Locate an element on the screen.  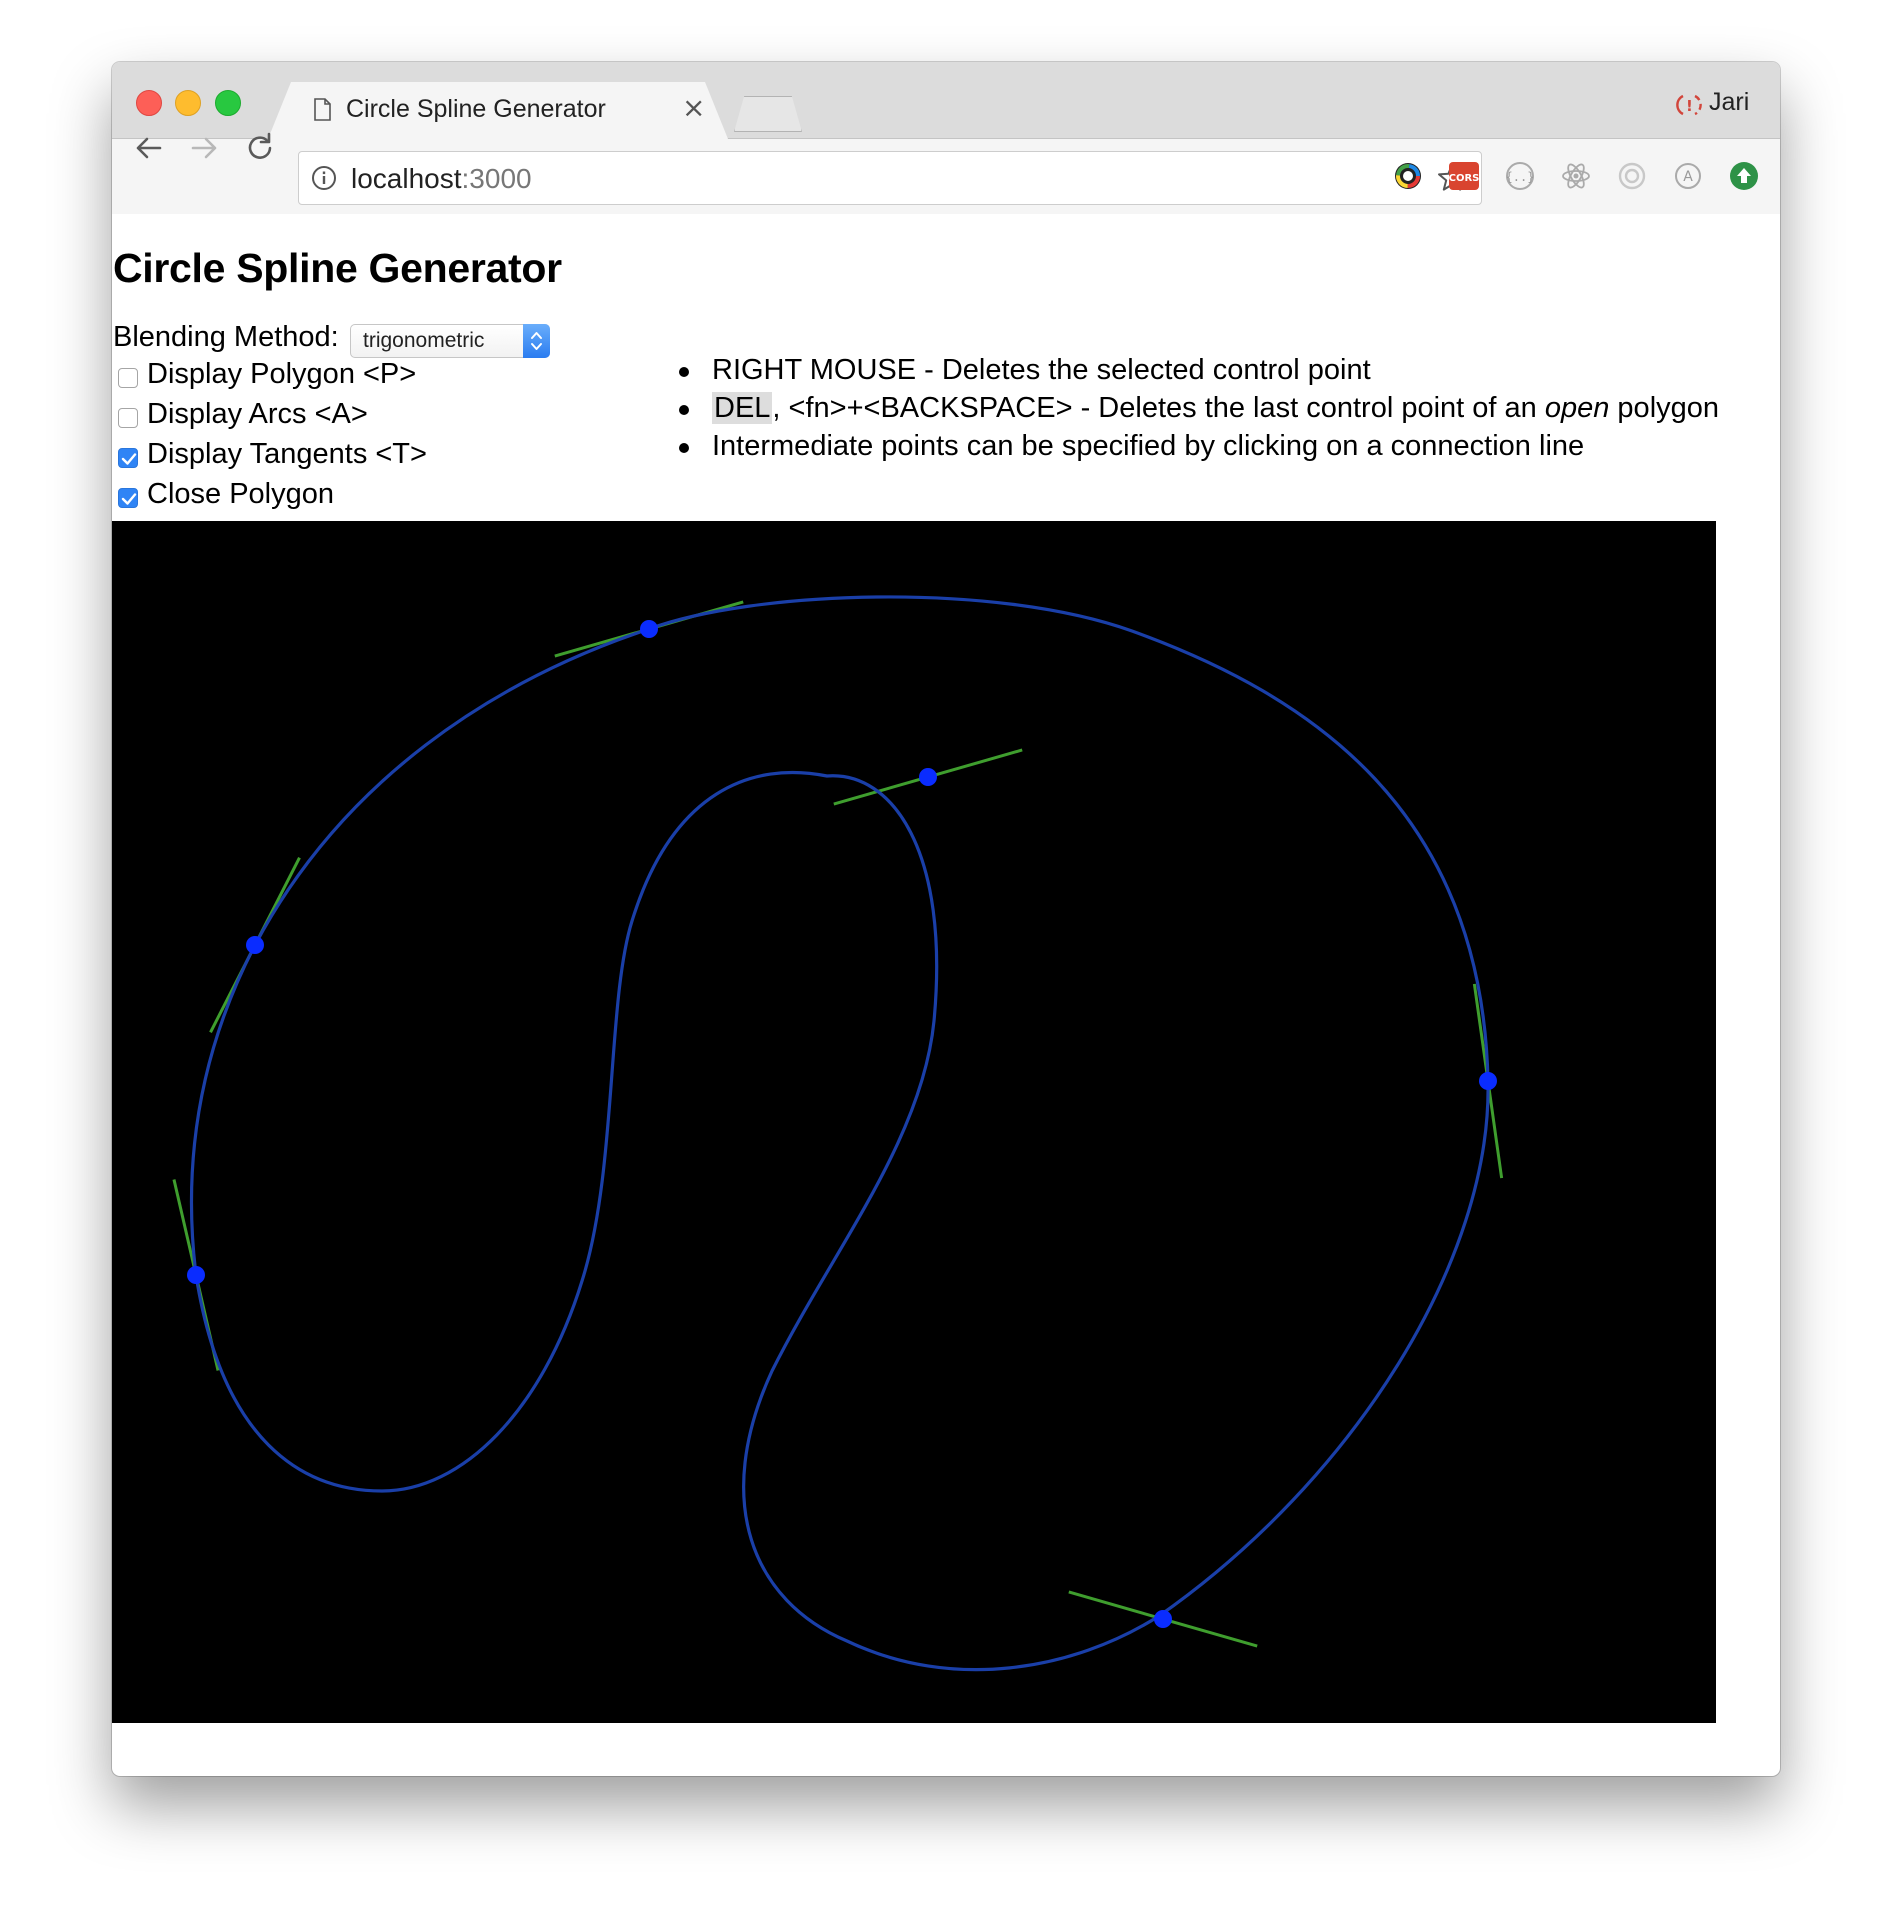
close-window-button is located at coordinates (149, 103).